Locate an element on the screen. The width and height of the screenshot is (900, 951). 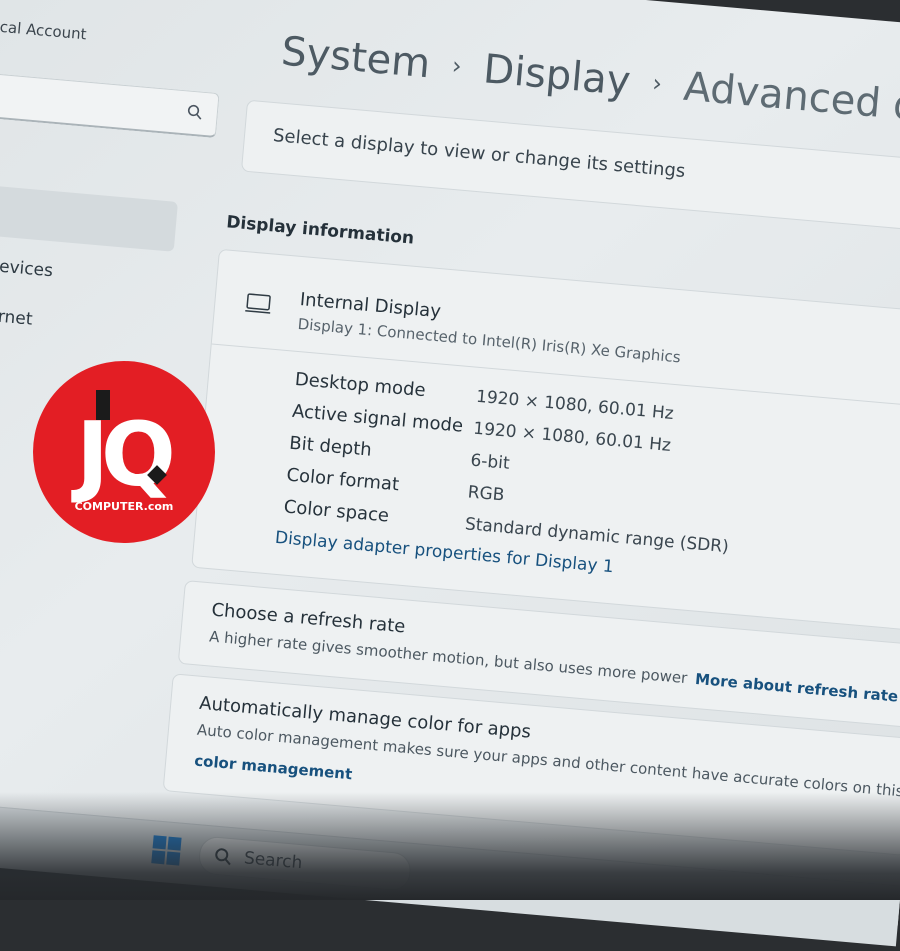
prop-label-color-format: Color format is located at coordinates (342, 480).